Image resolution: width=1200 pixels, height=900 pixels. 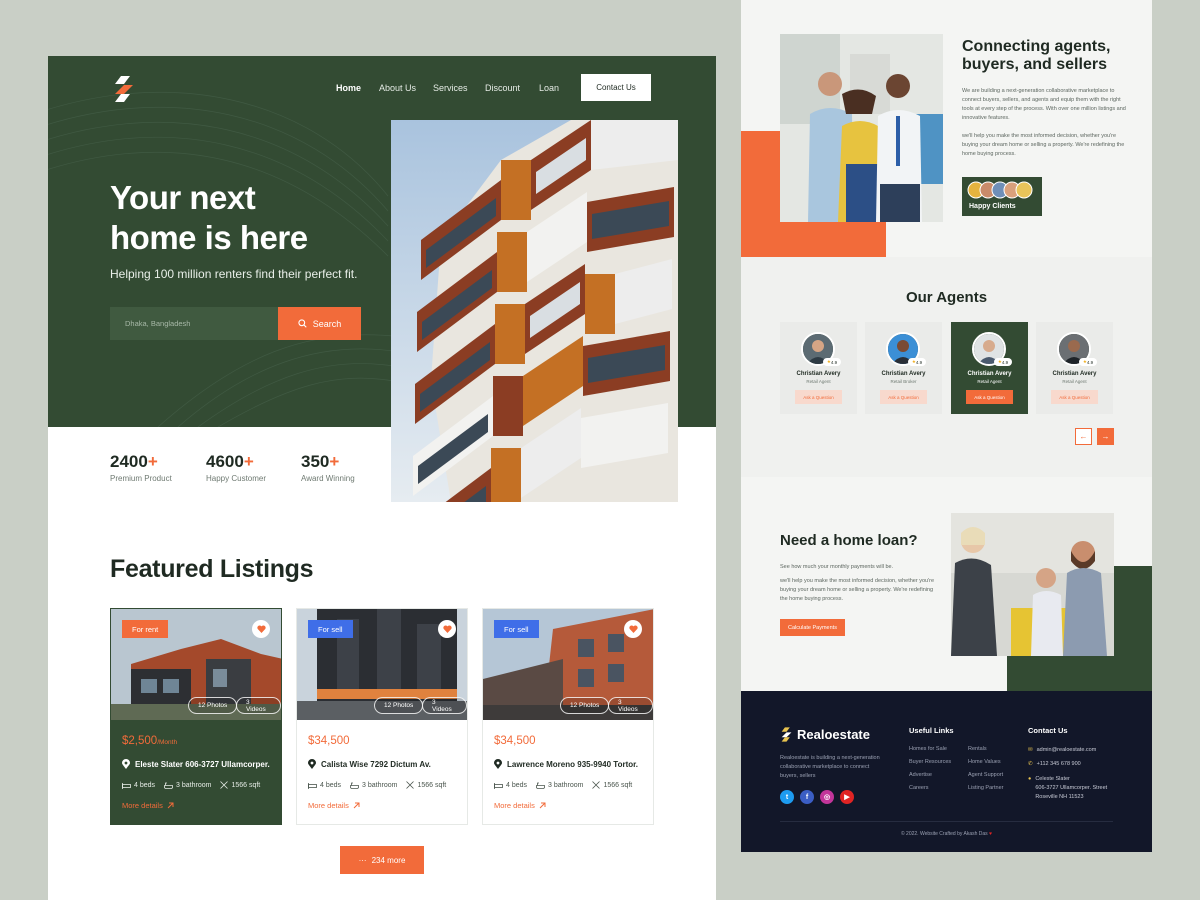 What do you see at coordinates (209, 237) in the screenshot?
I see `hero-title-line-2: home is here` at bounding box center [209, 237].